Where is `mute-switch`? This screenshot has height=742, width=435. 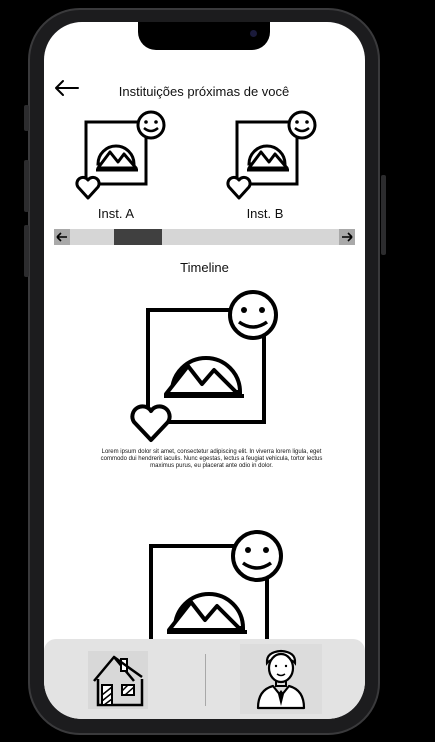 mute-switch is located at coordinates (26, 118).